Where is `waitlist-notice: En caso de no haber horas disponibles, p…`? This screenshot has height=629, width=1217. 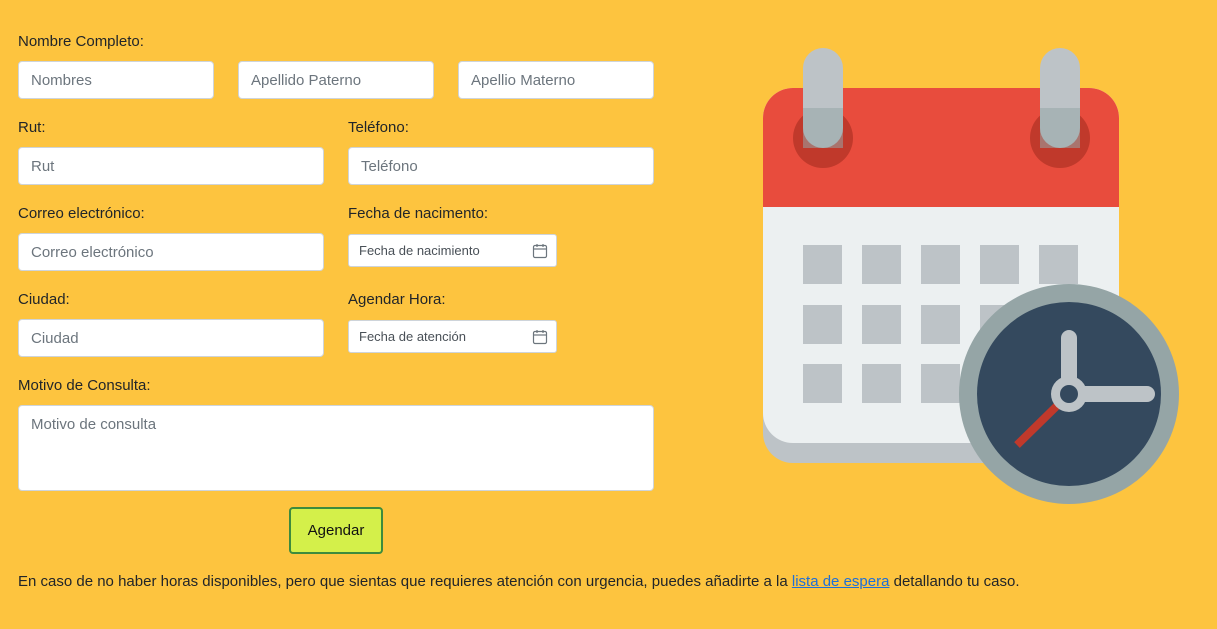 waitlist-notice: En caso de no haber horas disponibles, p… is located at coordinates (519, 582).